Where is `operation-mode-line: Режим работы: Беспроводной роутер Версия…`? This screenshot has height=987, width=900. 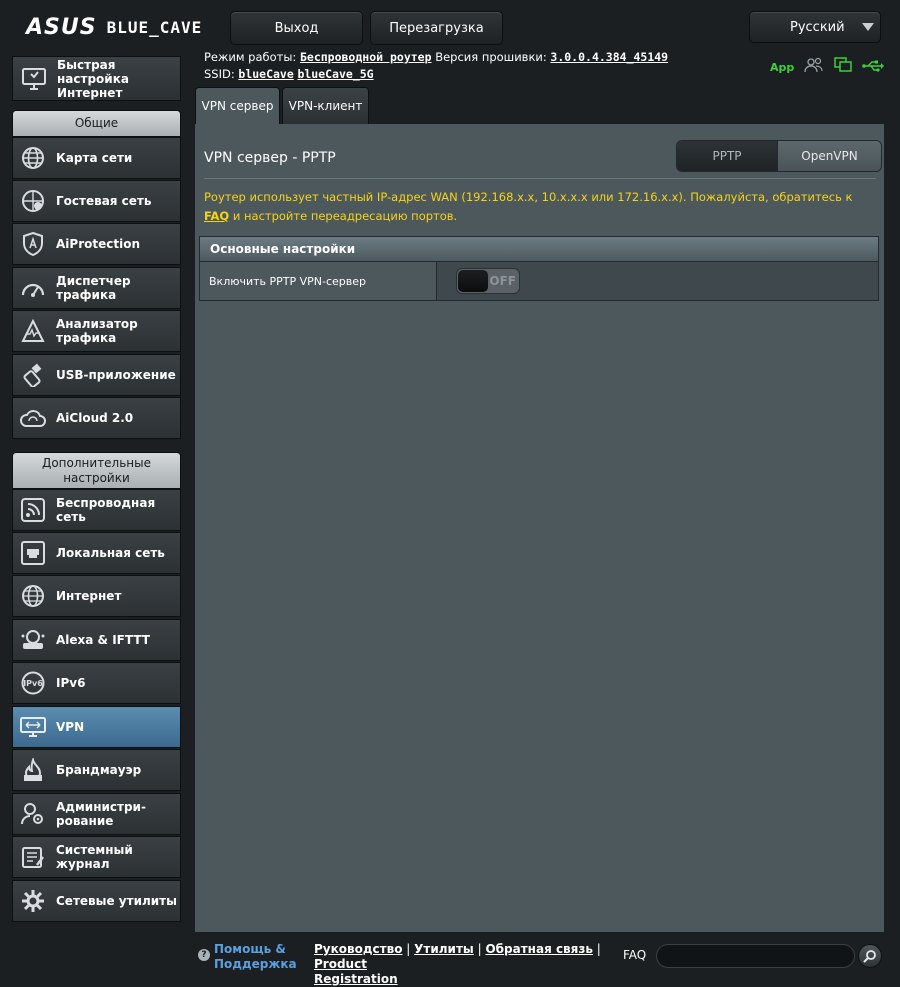 operation-mode-line: Режим работы: Беспроводной роутер Версия… is located at coordinates (436, 57).